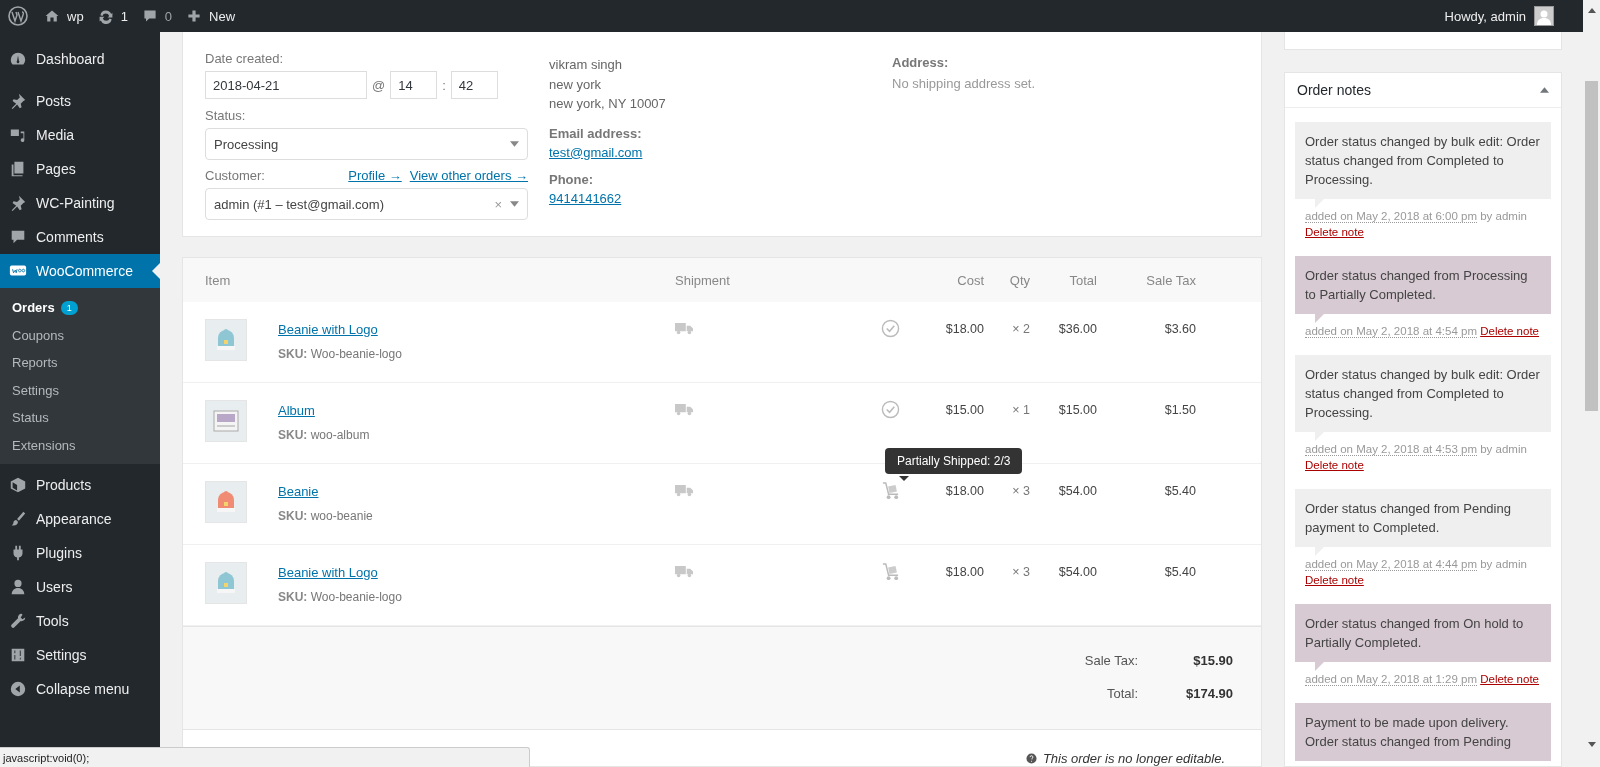  Describe the element at coordinates (476, 410) in the screenshot. I see `product-link: Album` at that location.